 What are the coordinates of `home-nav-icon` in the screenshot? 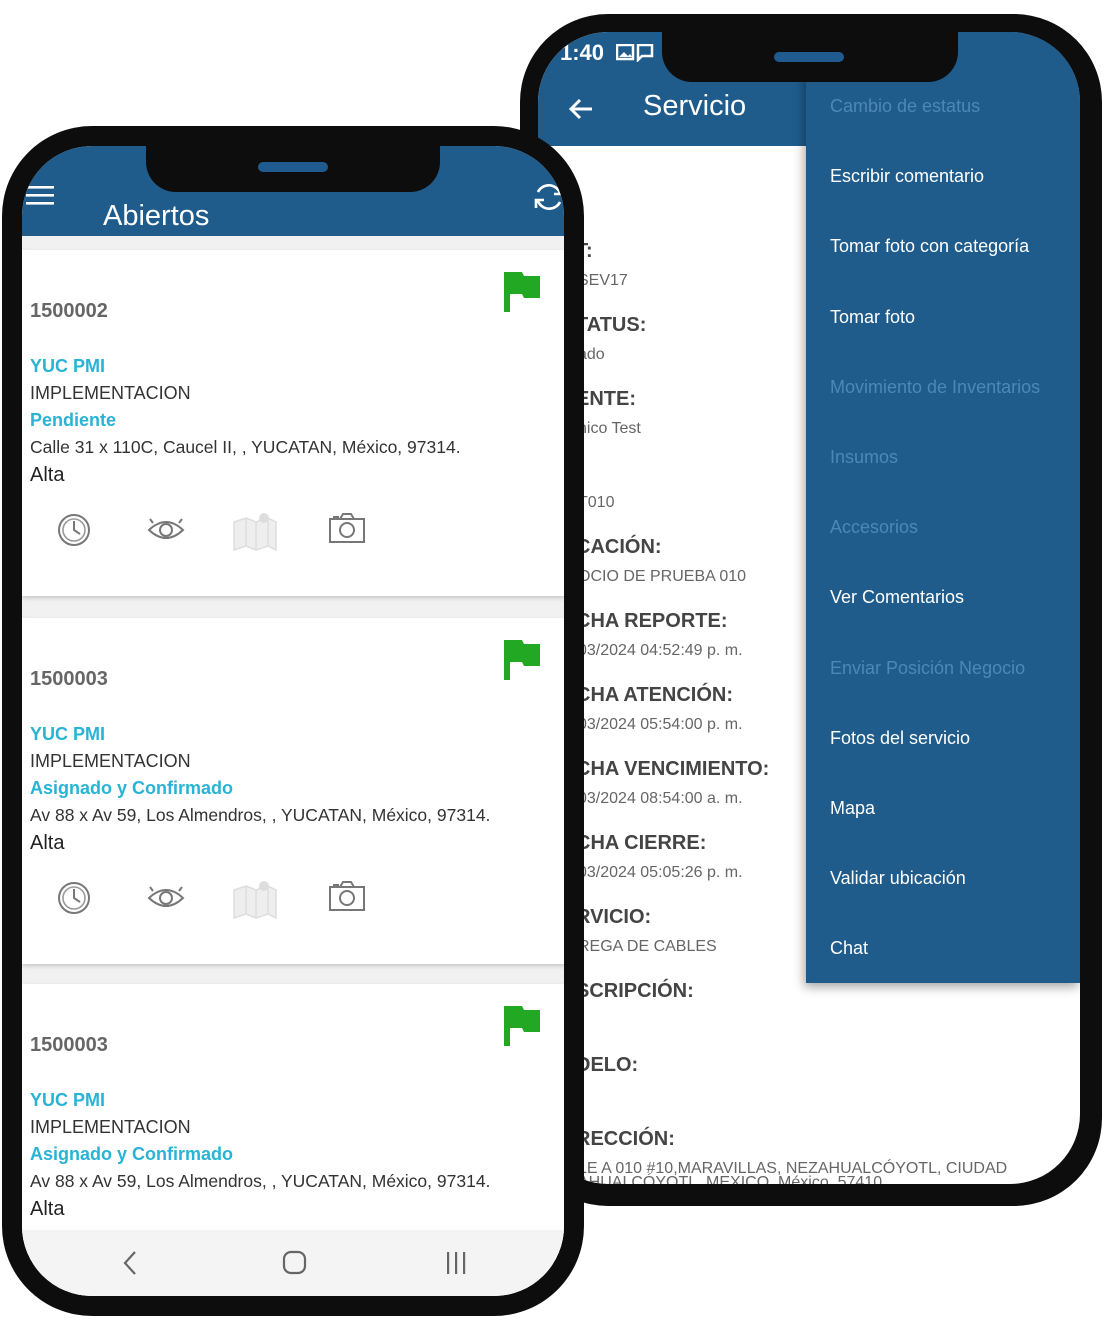 It's located at (295, 1263).